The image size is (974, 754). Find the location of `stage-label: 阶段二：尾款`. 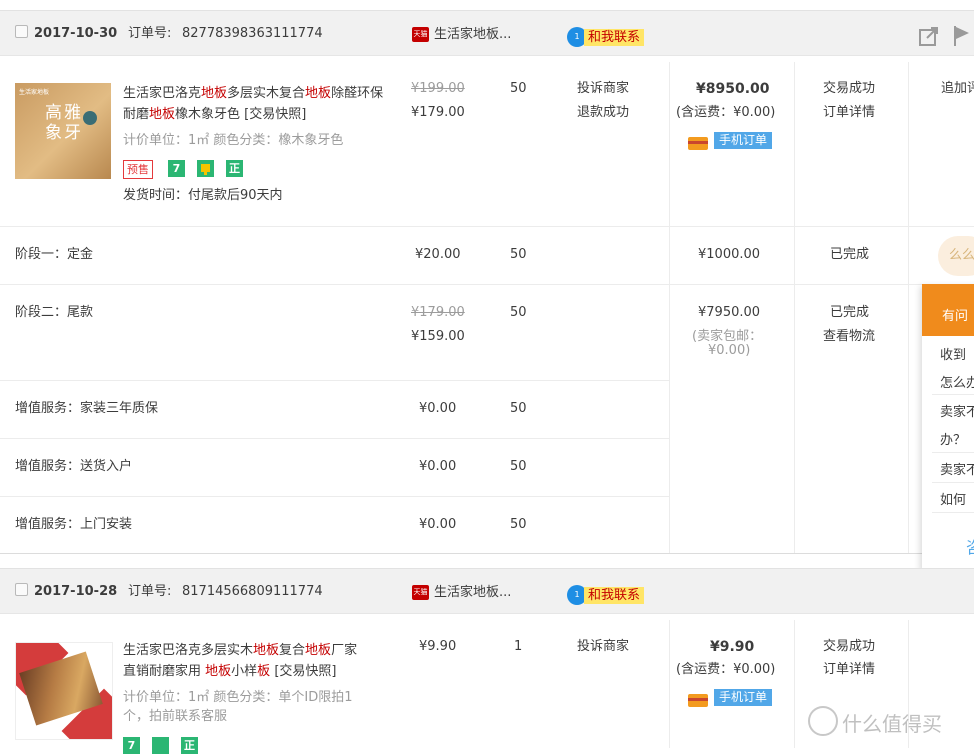

stage-label: 阶段二：尾款 is located at coordinates (54, 312).